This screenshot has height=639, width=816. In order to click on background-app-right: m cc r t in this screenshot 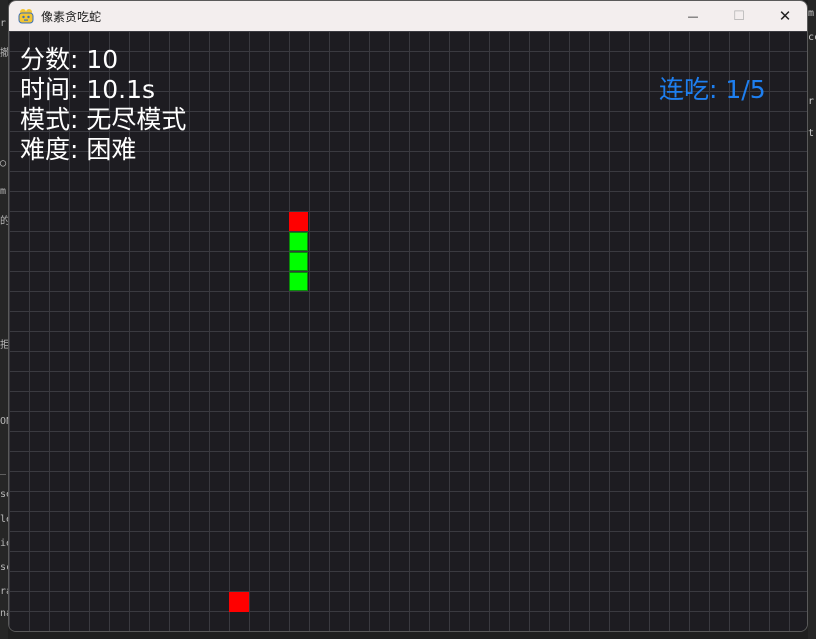, I will do `click(812, 319)`.